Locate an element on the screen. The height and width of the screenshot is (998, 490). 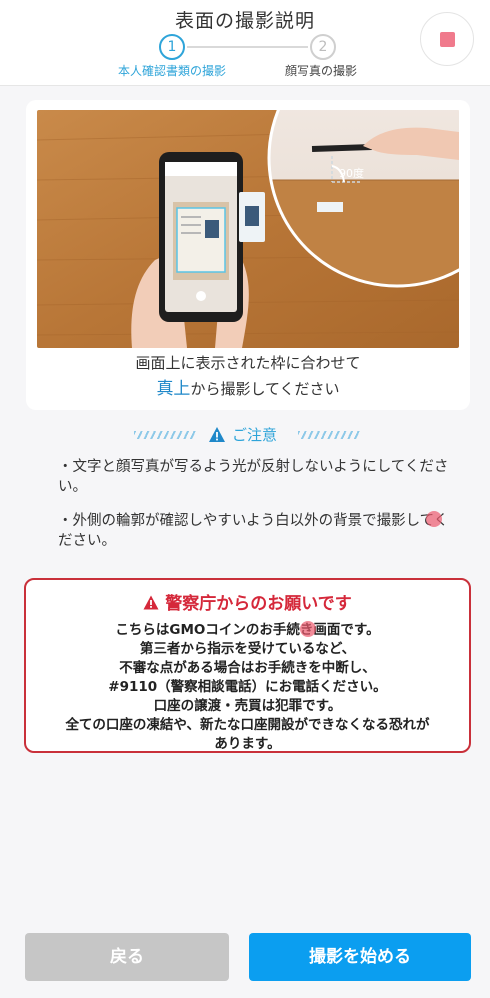
stop-button is located at coordinates (447, 39).